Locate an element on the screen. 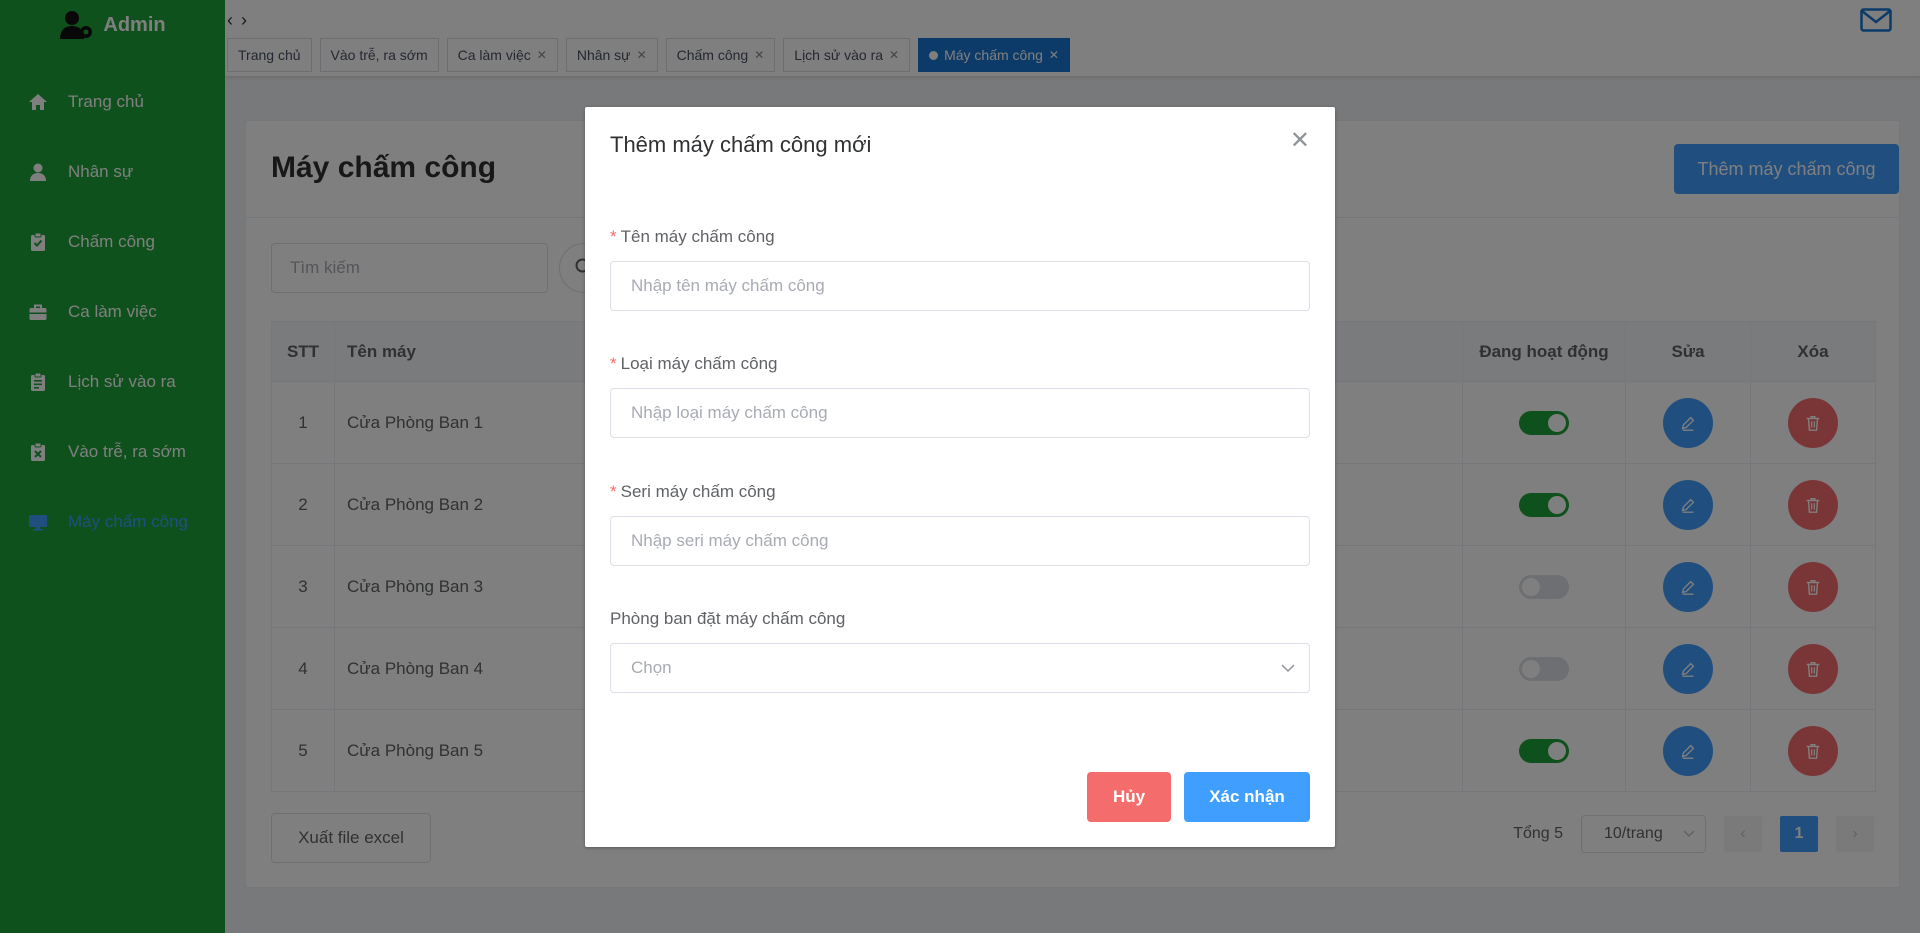 The width and height of the screenshot is (1920, 933). chevron-down-icon is located at coordinates (1288, 668).